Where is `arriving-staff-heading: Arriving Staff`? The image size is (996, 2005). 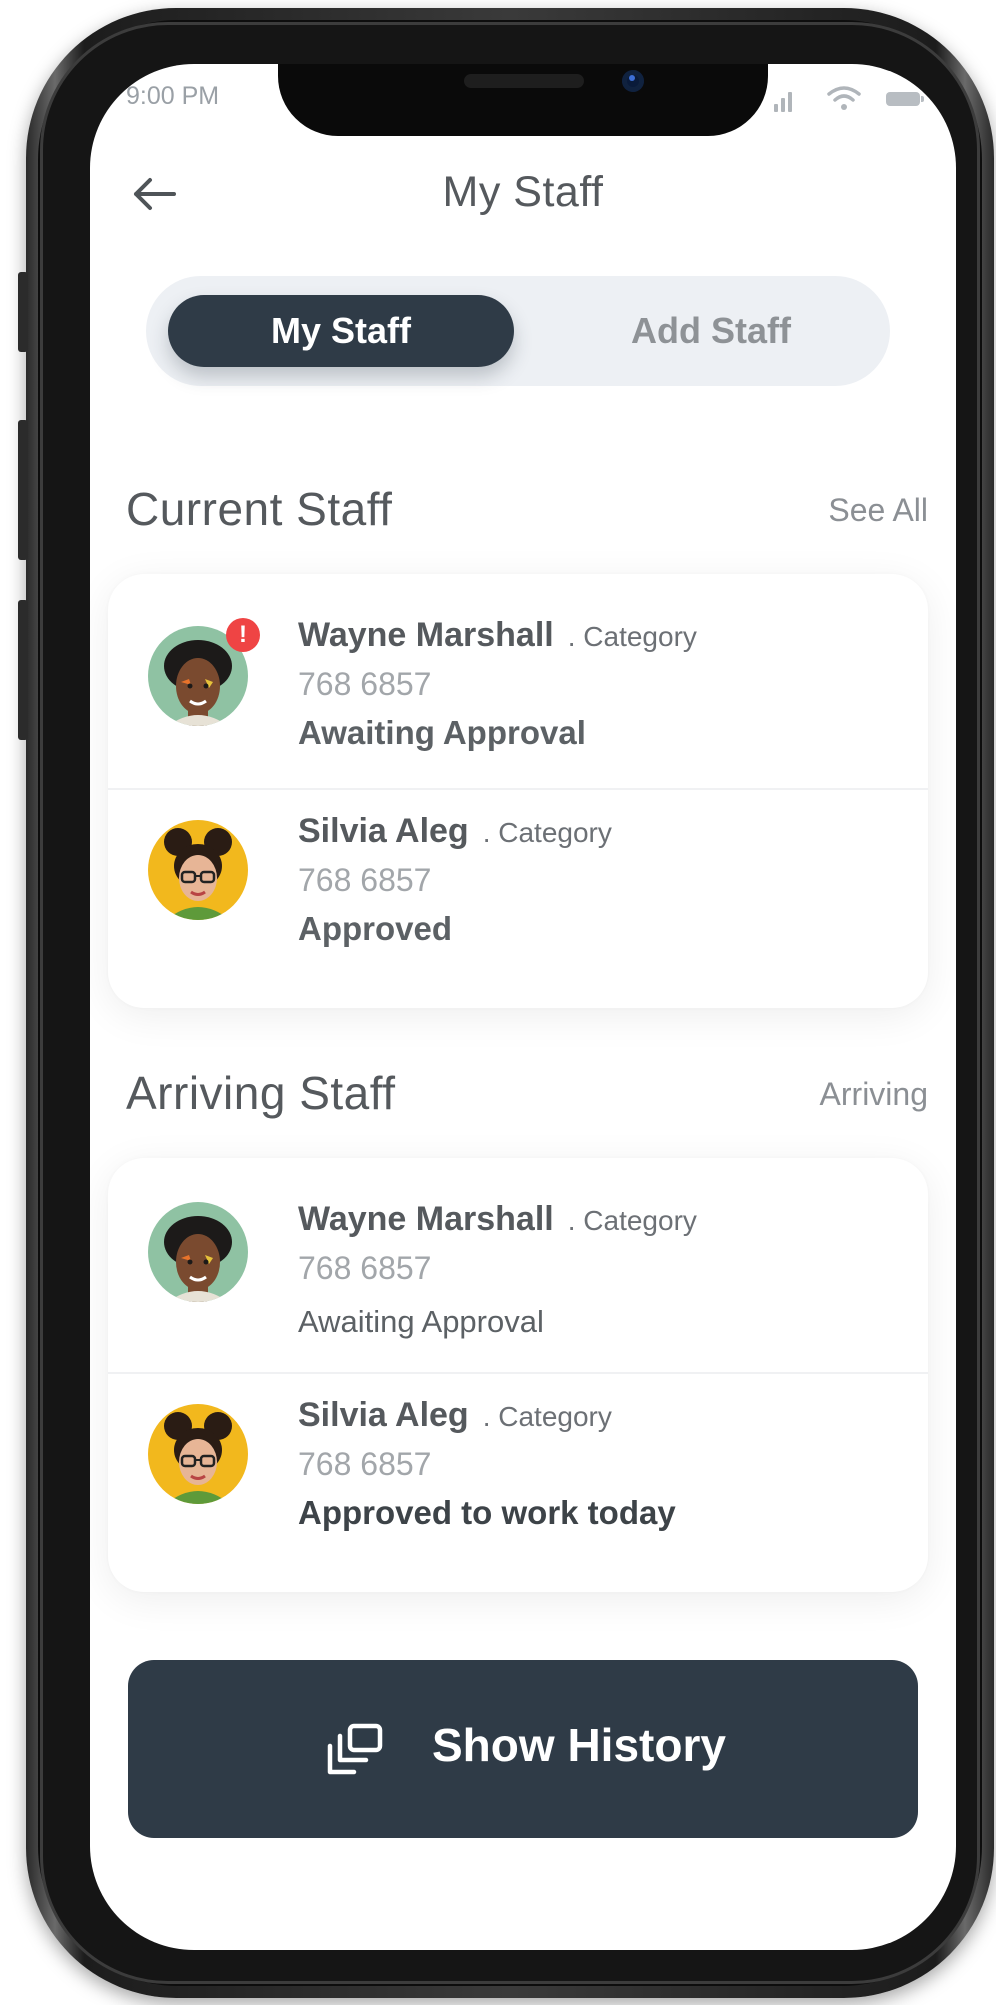 arriving-staff-heading: Arriving Staff is located at coordinates (261, 1093).